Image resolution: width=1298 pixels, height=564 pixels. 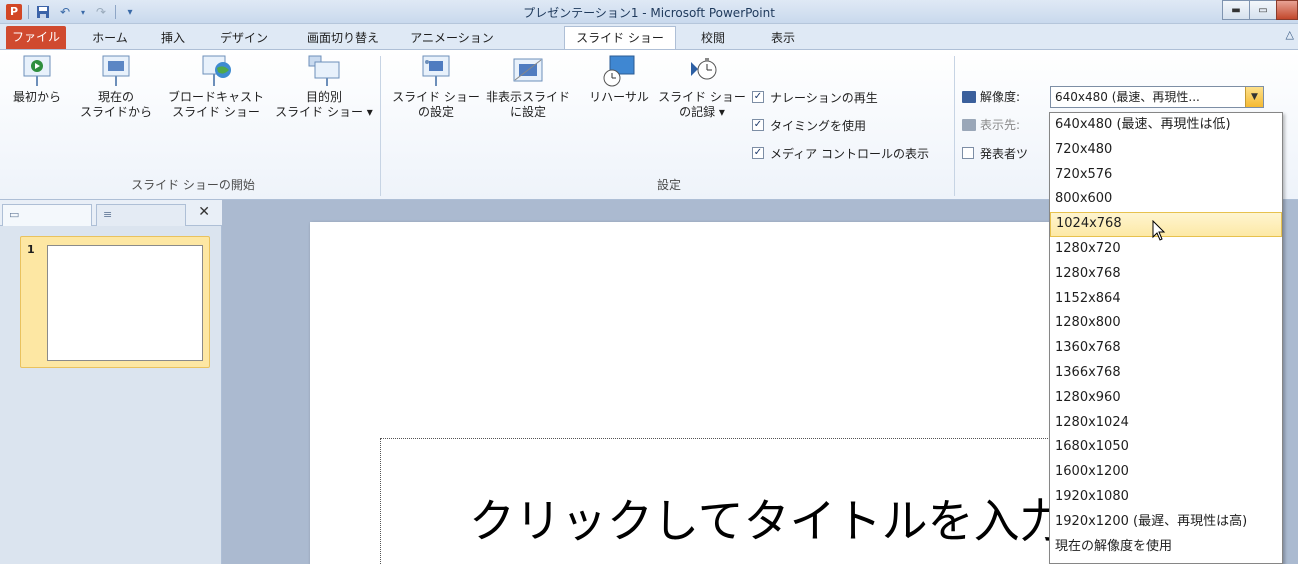 What do you see at coordinates (436, 97) in the screenshot?
I see `setup-show-label-1: スライド ショー` at bounding box center [436, 97].